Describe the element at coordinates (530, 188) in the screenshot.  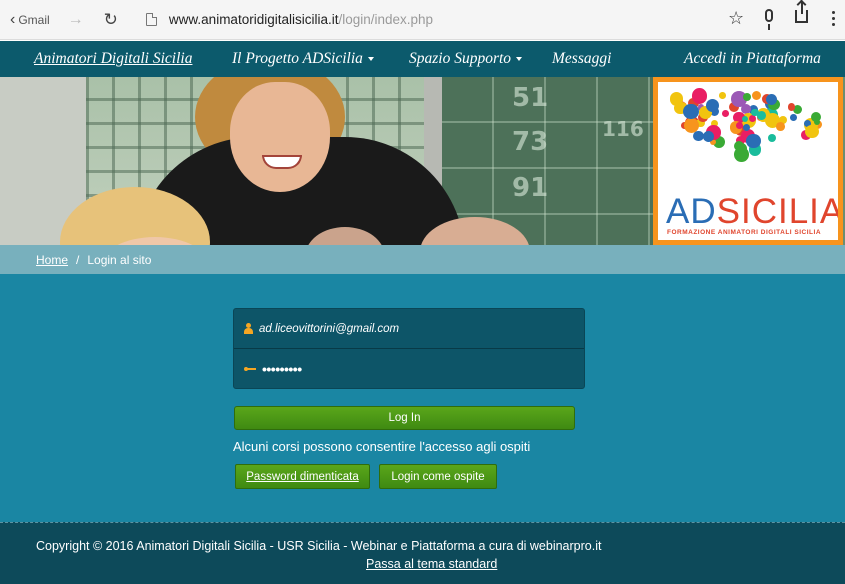
I see `chalk-number: 91` at that location.